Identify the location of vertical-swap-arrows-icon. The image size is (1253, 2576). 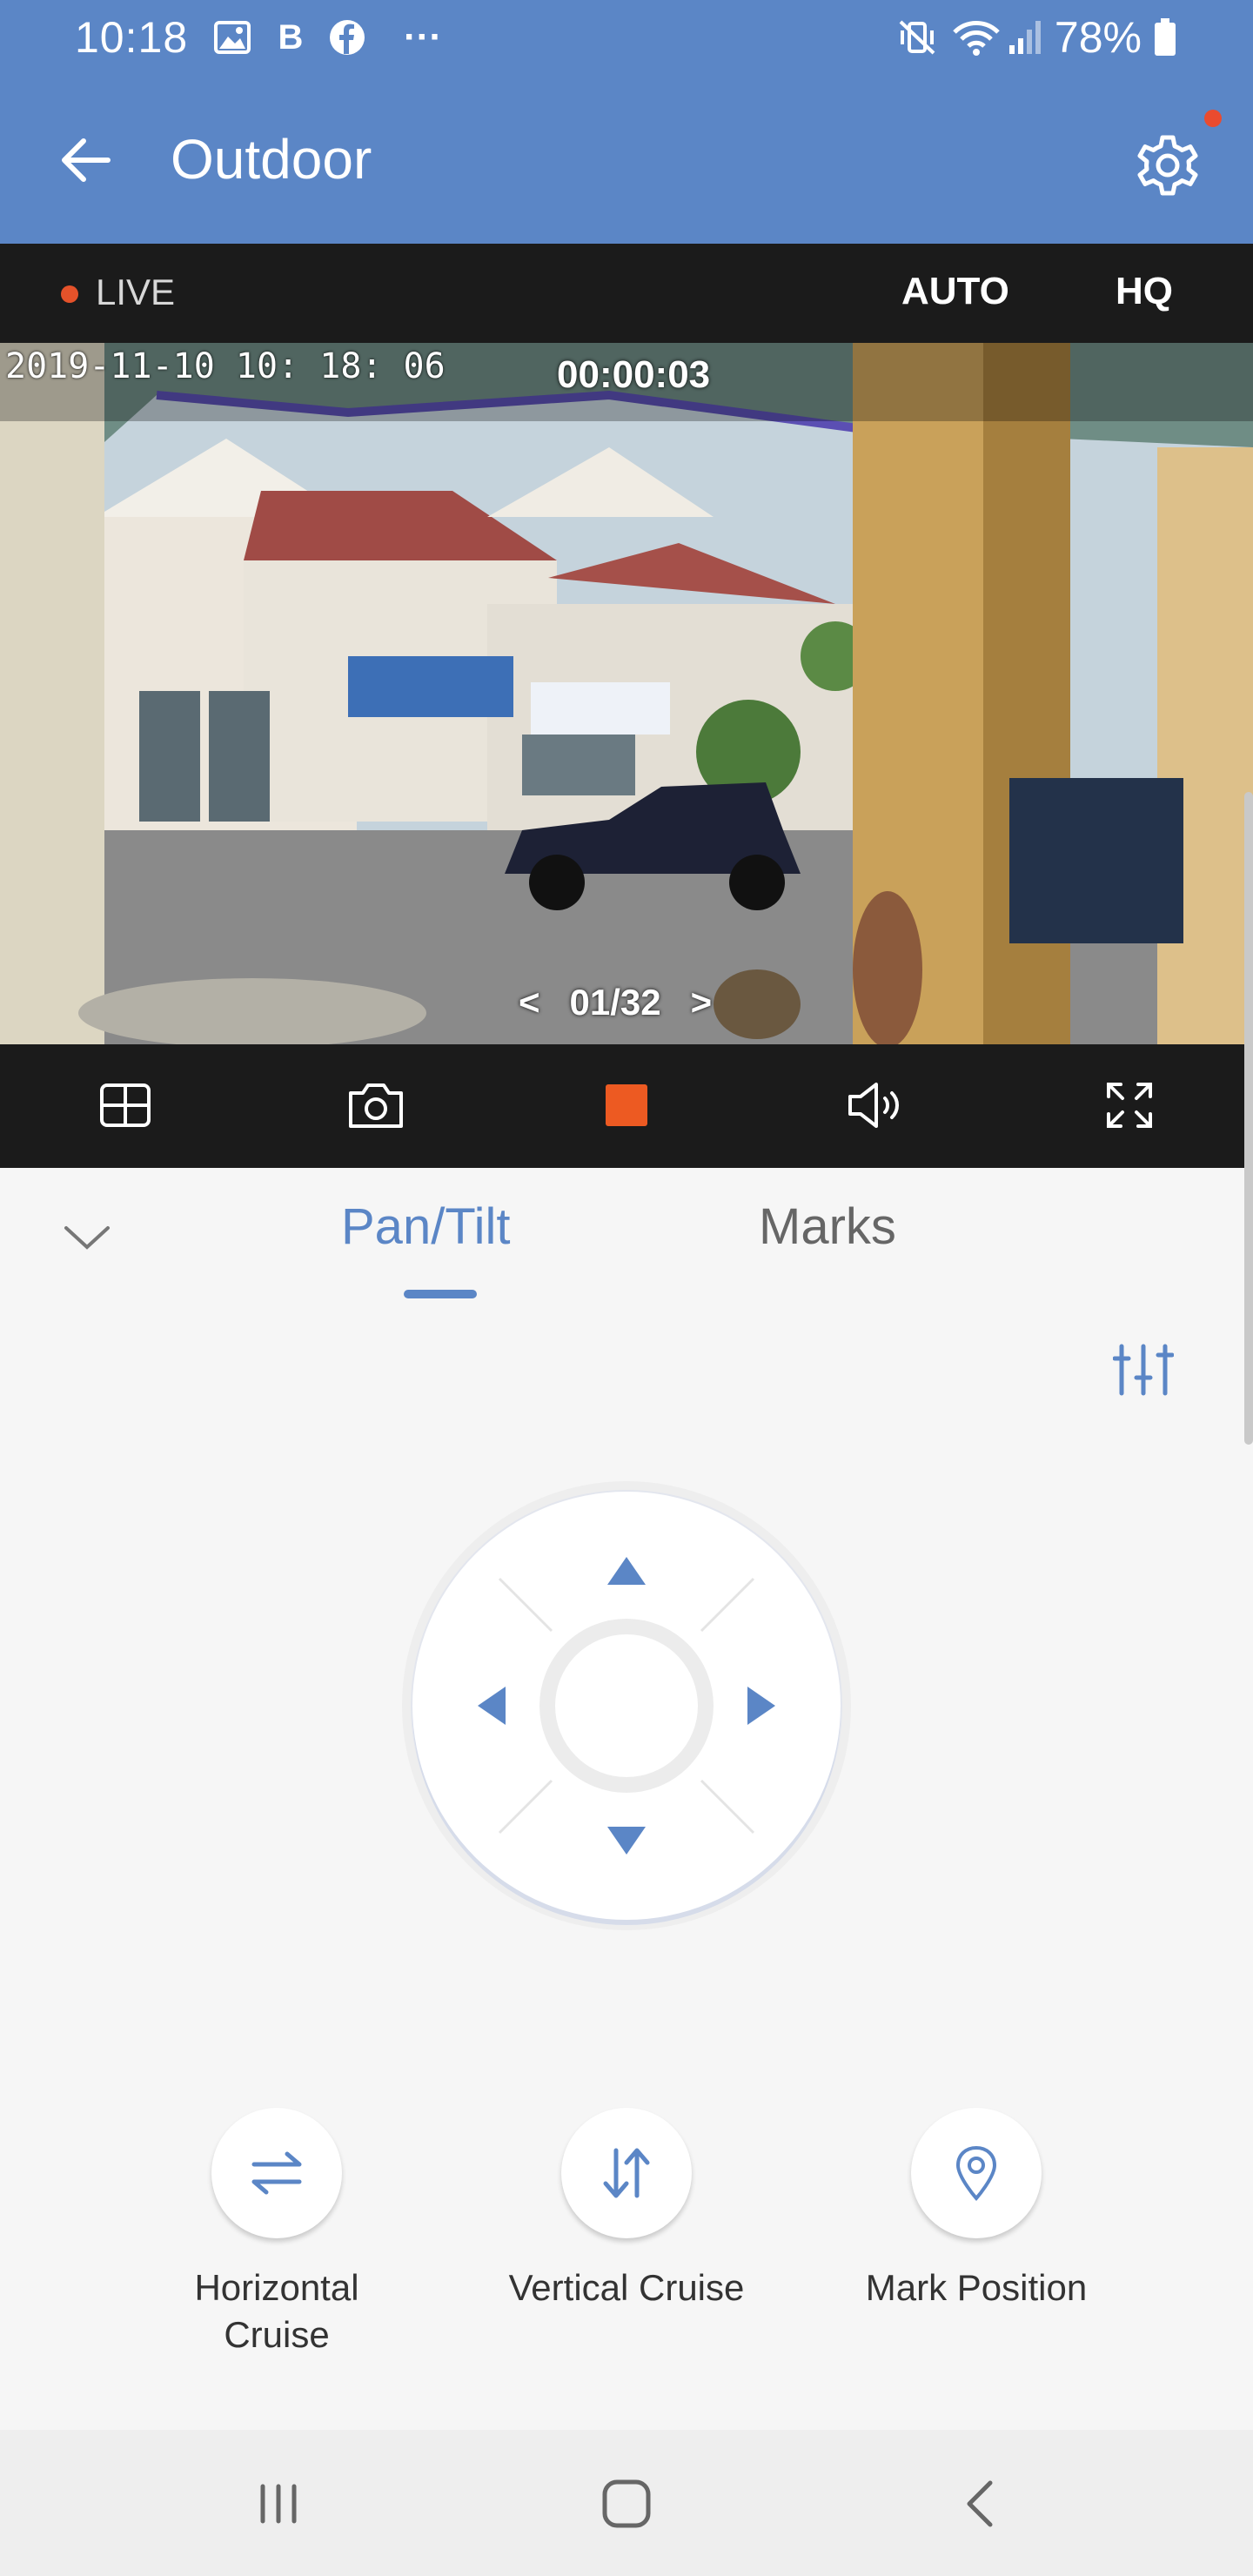
(626, 2173).